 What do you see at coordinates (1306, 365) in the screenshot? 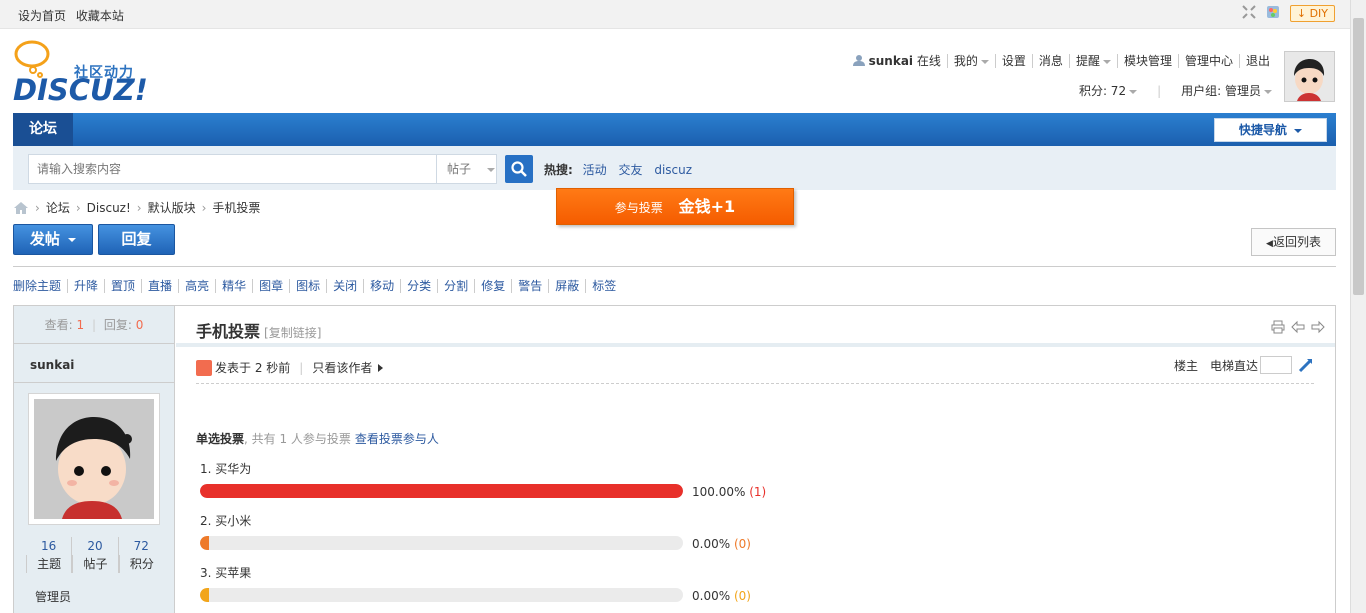
I see `jump-go-icon` at bounding box center [1306, 365].